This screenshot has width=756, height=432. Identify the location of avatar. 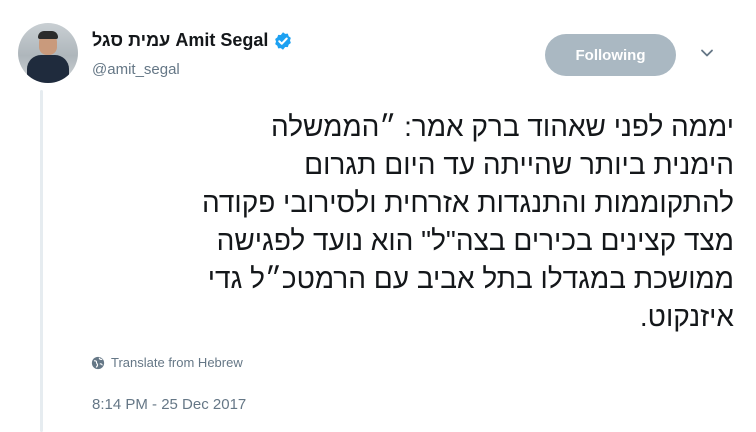
(48, 53).